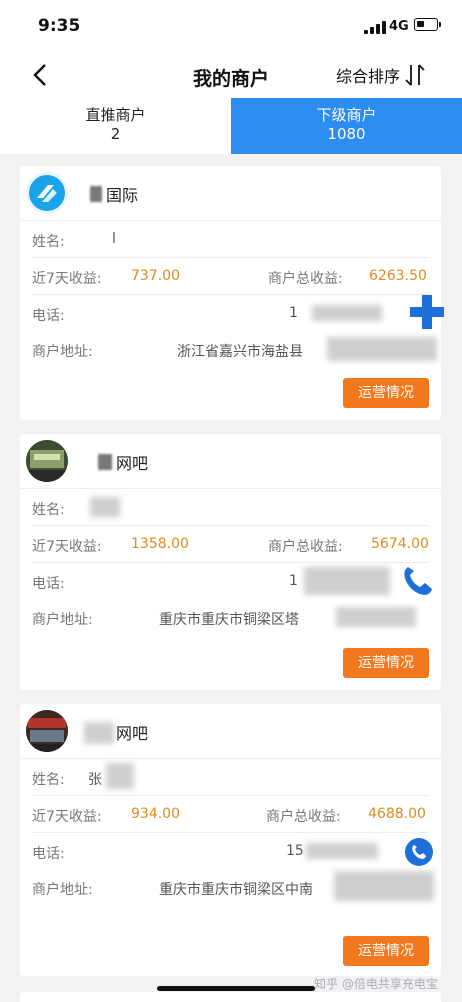 The image size is (462, 1002). I want to click on address-row: 商户地址: 重庆市重庆市铜梁区中南, so click(233, 887).